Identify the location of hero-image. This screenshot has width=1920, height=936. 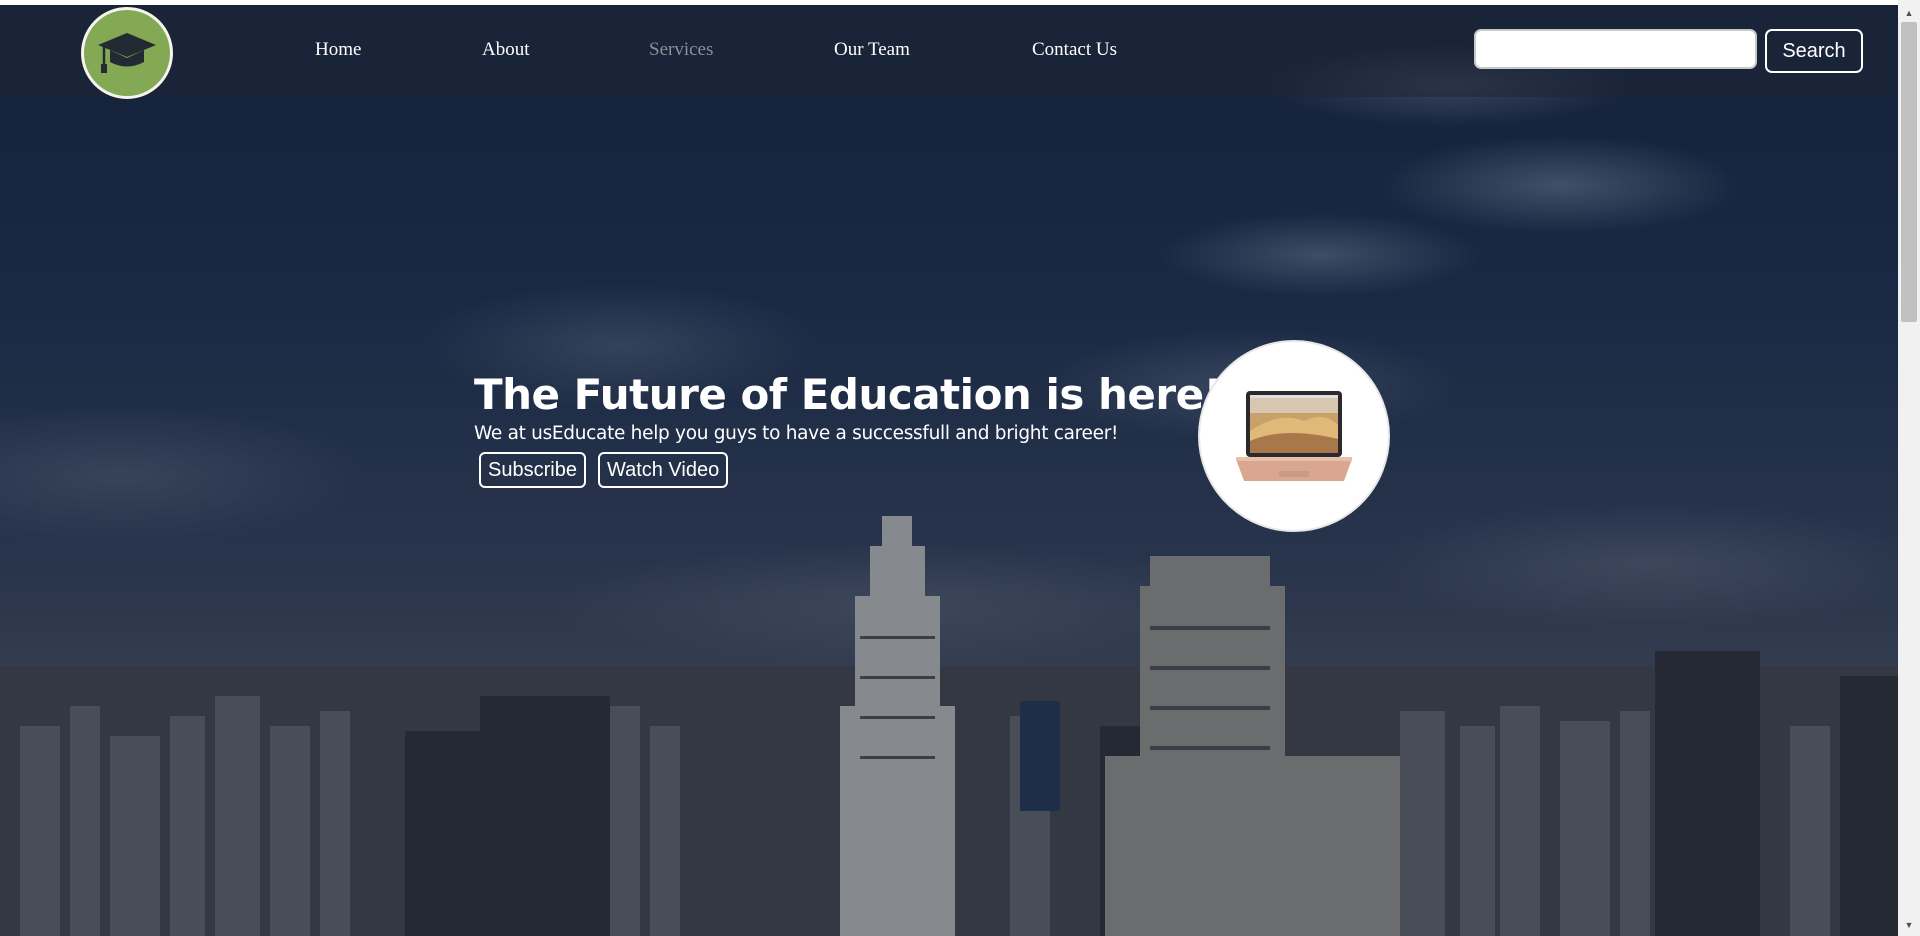
(1294, 436).